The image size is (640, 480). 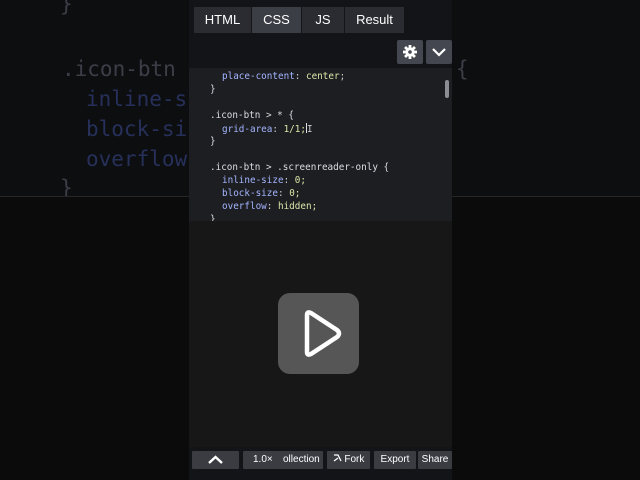 What do you see at coordinates (309, 129) in the screenshot?
I see `ibeam-glyph: I` at bounding box center [309, 129].